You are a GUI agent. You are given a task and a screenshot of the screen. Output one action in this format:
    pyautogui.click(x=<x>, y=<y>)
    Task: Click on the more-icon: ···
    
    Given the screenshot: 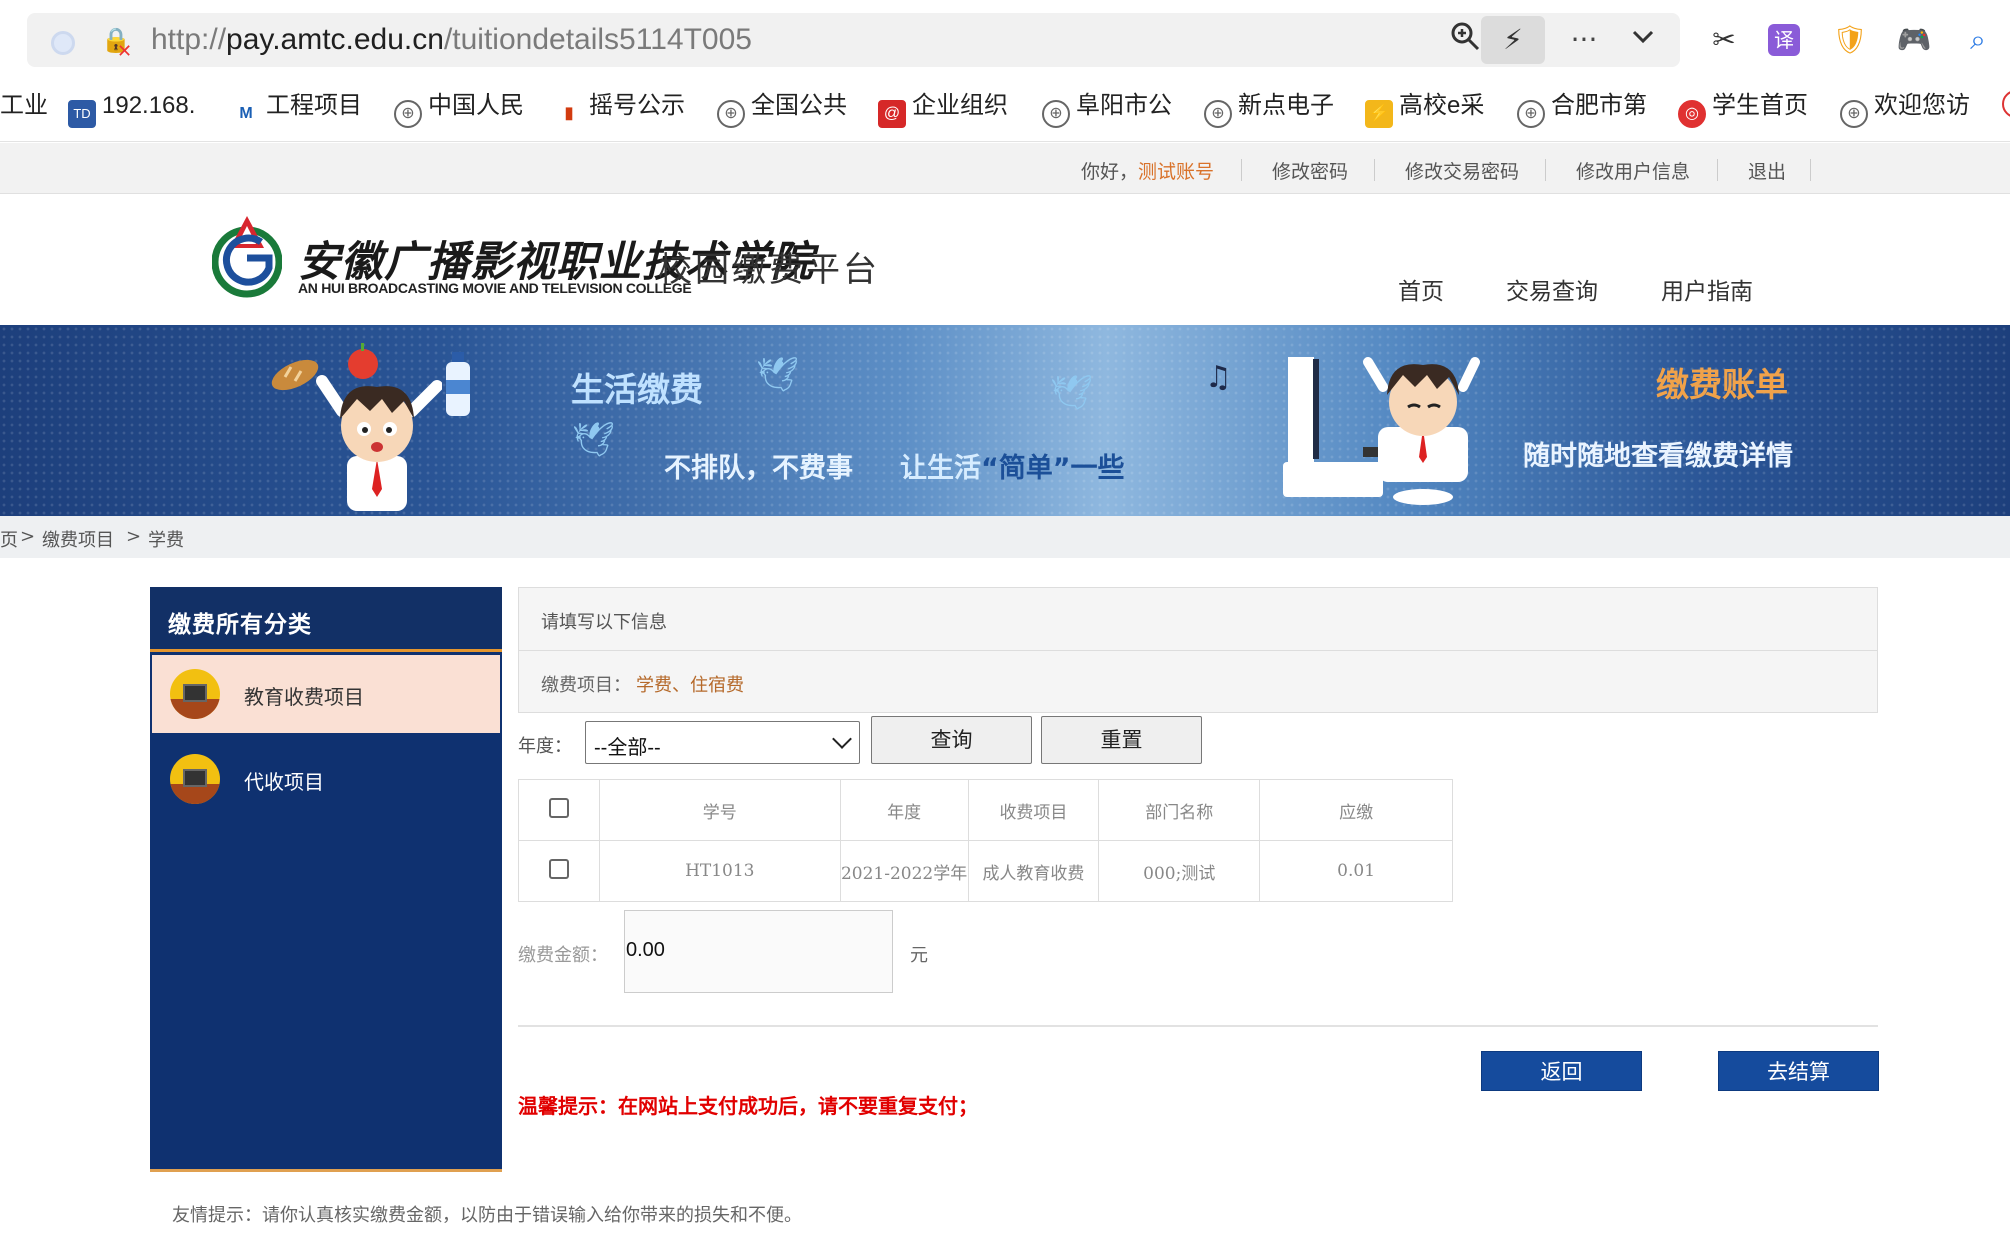 What is the action you would take?
    pyautogui.click(x=1584, y=40)
    